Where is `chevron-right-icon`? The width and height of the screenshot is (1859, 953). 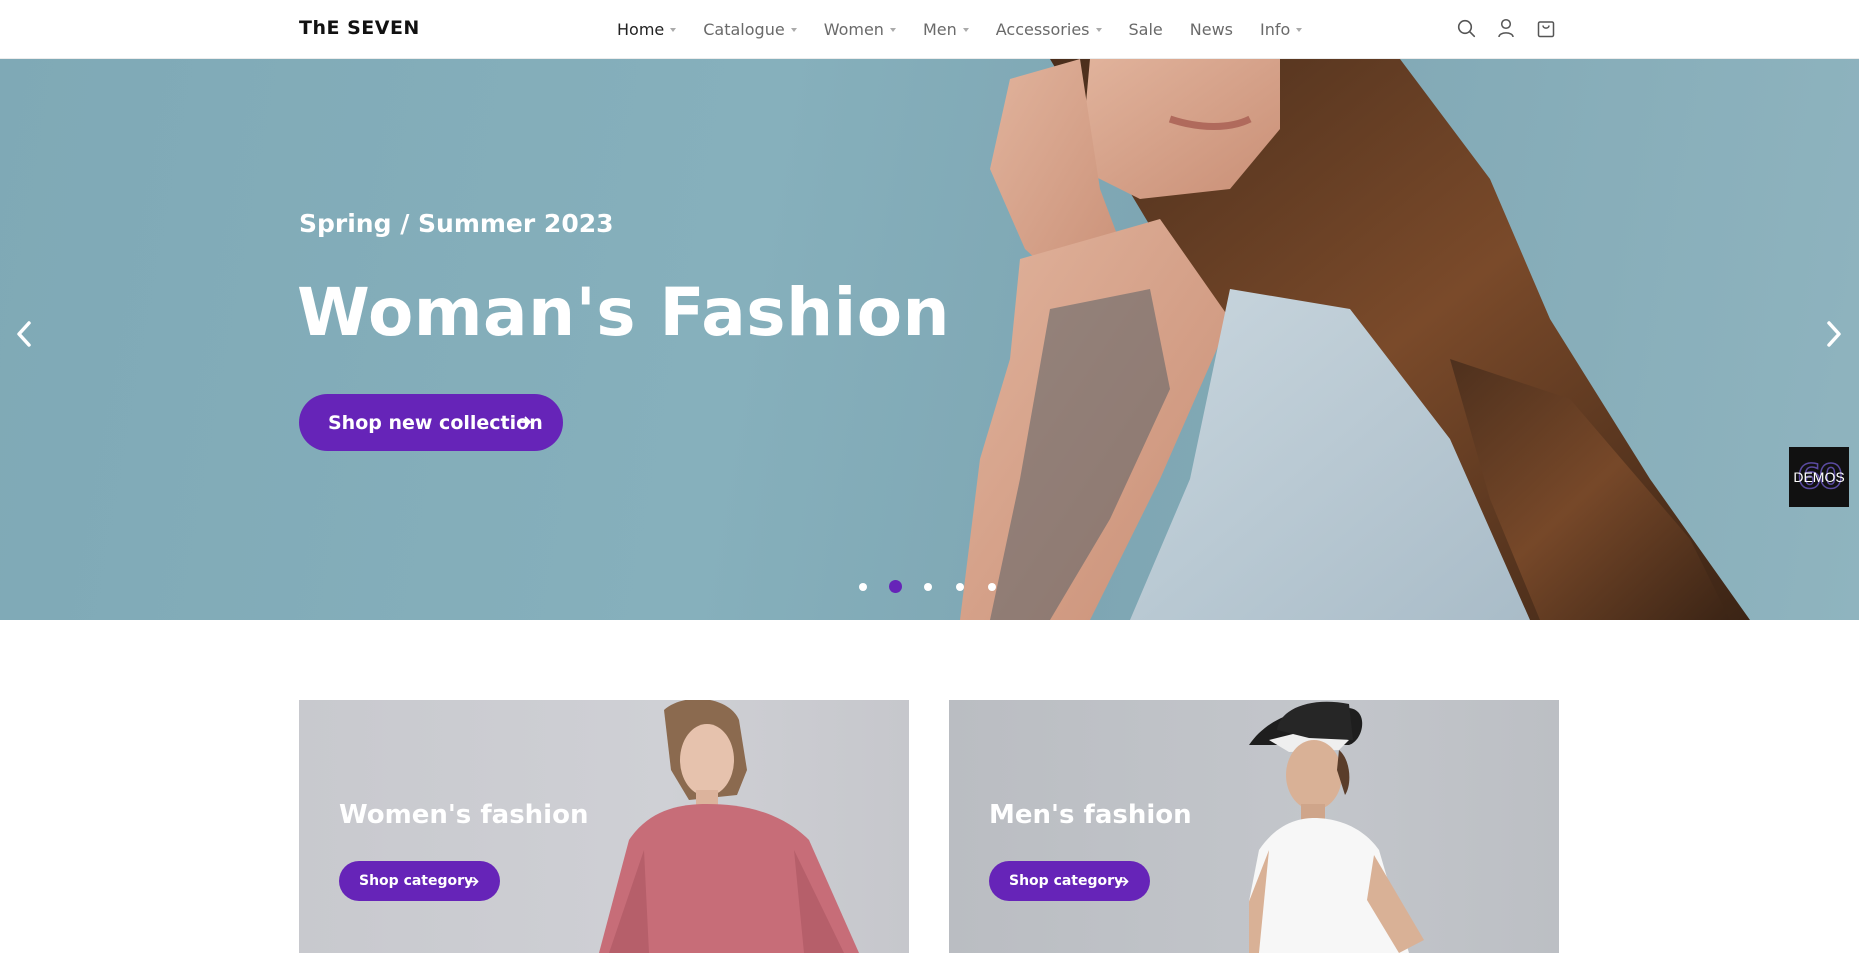
chevron-right-icon is located at coordinates (1834, 334).